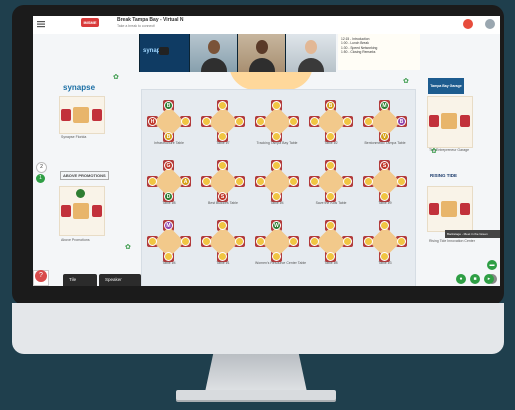  What do you see at coordinates (331, 124) in the screenshot?
I see `table: B Table #2` at bounding box center [331, 124].